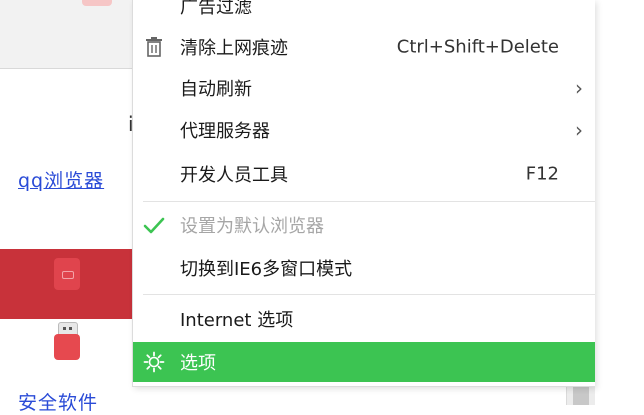  What do you see at coordinates (237, 320) in the screenshot?
I see `menu-item-label: Internet 选项` at bounding box center [237, 320].